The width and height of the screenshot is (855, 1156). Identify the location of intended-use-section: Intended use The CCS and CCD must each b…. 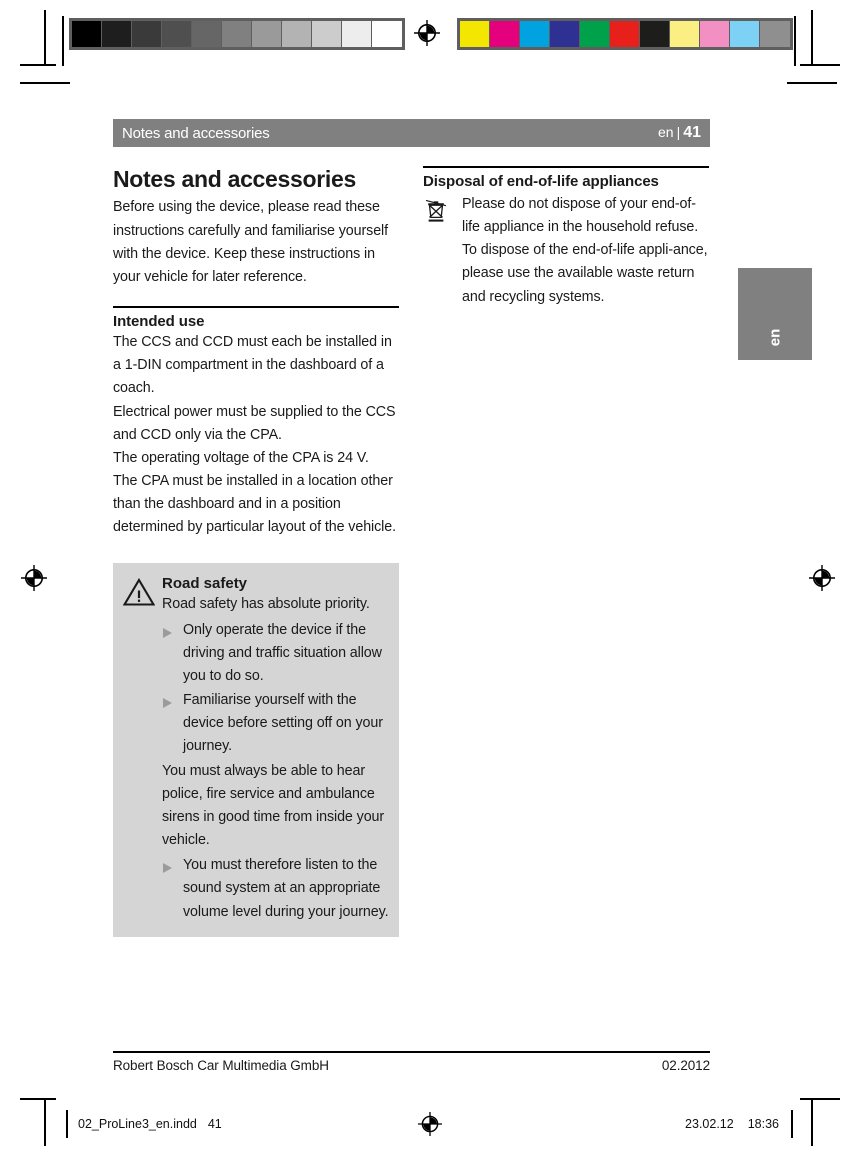
(256, 422).